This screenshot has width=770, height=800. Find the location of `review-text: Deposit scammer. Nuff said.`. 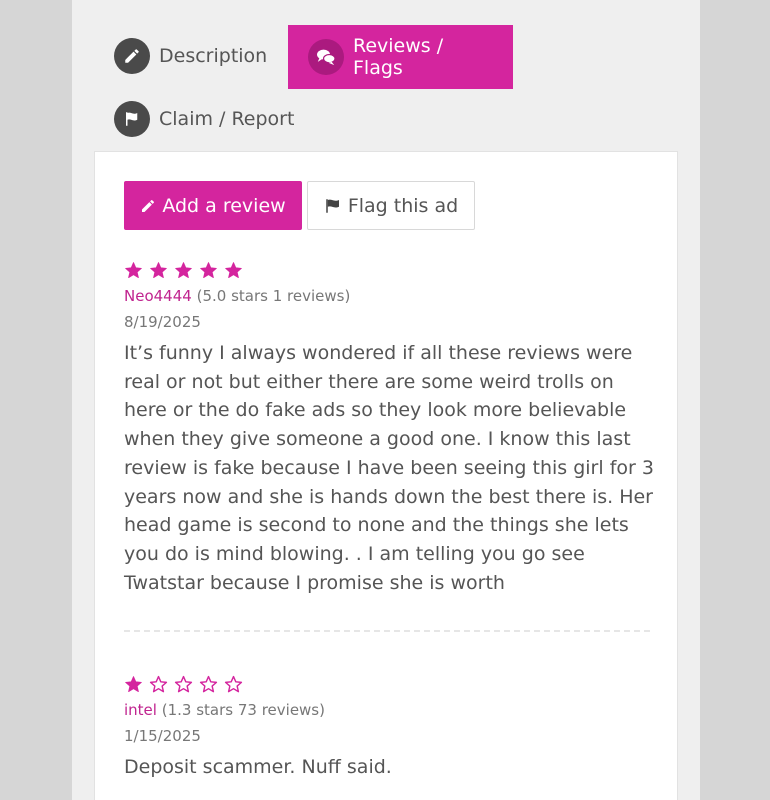

review-text: Deposit scammer. Nuff said. is located at coordinates (258, 767).